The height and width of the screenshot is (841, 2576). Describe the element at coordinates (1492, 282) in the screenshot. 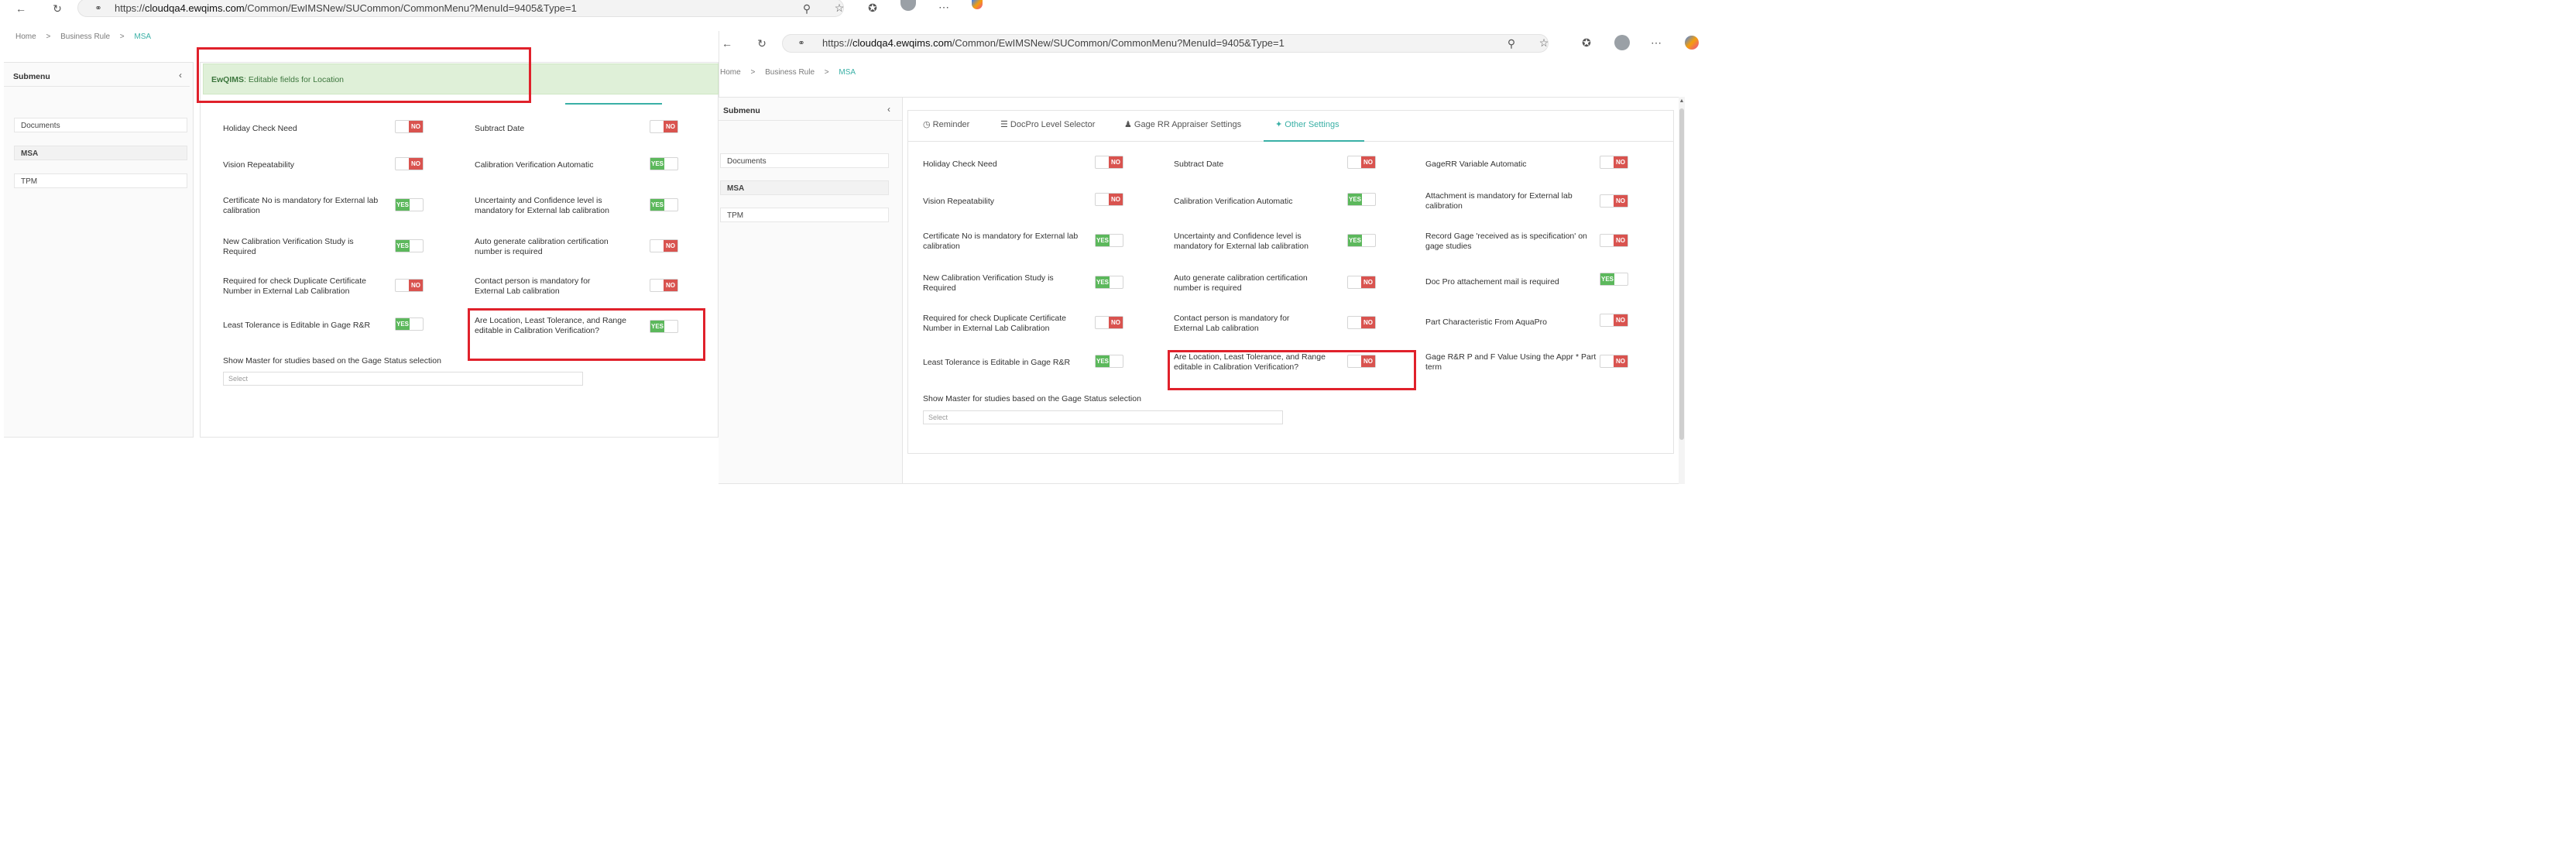

I see `setting-label: Doc Pro attachement mail is required` at that location.